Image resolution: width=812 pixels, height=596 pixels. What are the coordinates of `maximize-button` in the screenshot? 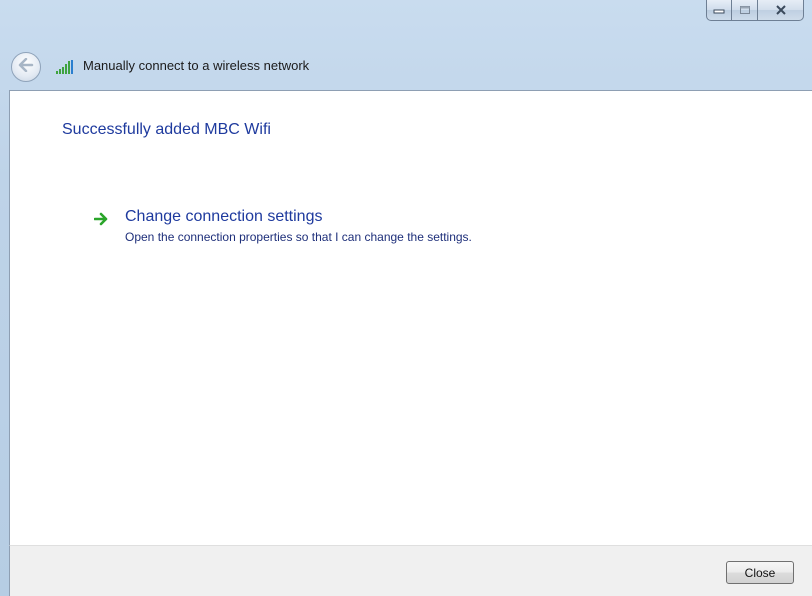 It's located at (745, 10).